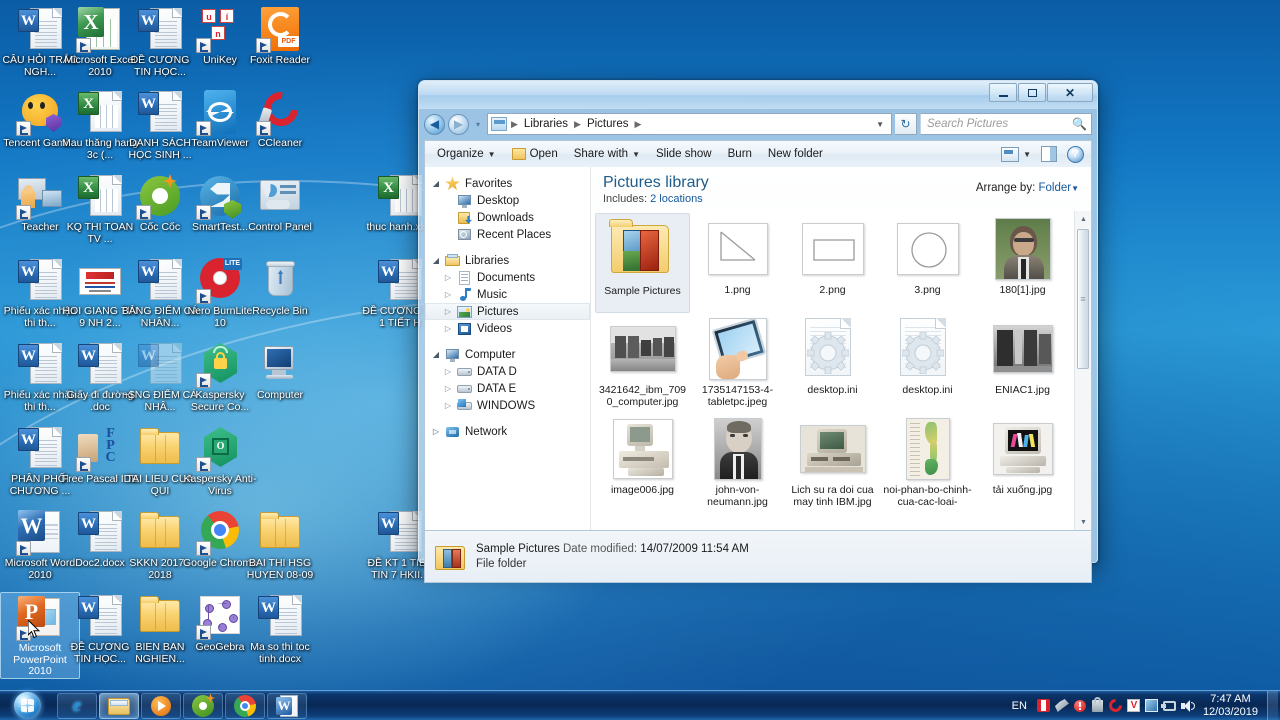 This screenshot has width=1280, height=720. Describe the element at coordinates (1054, 188) in the screenshot. I see `arrange-by-value: Folder` at that location.